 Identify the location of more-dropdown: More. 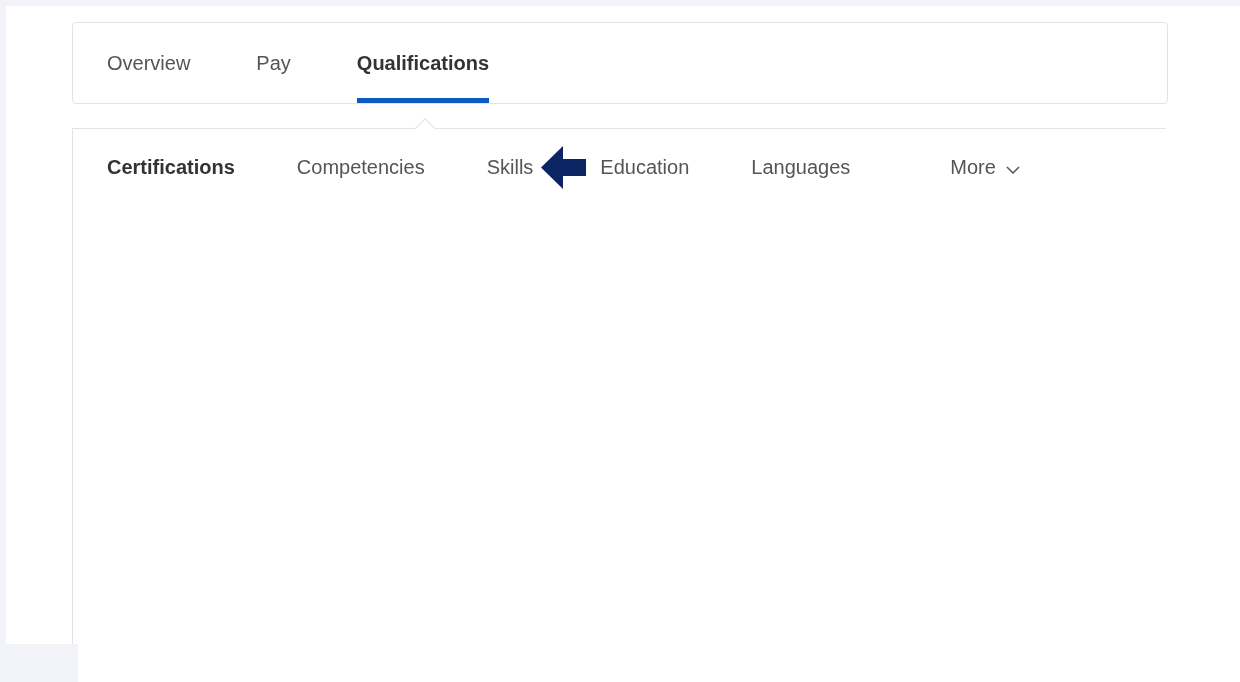
(985, 167).